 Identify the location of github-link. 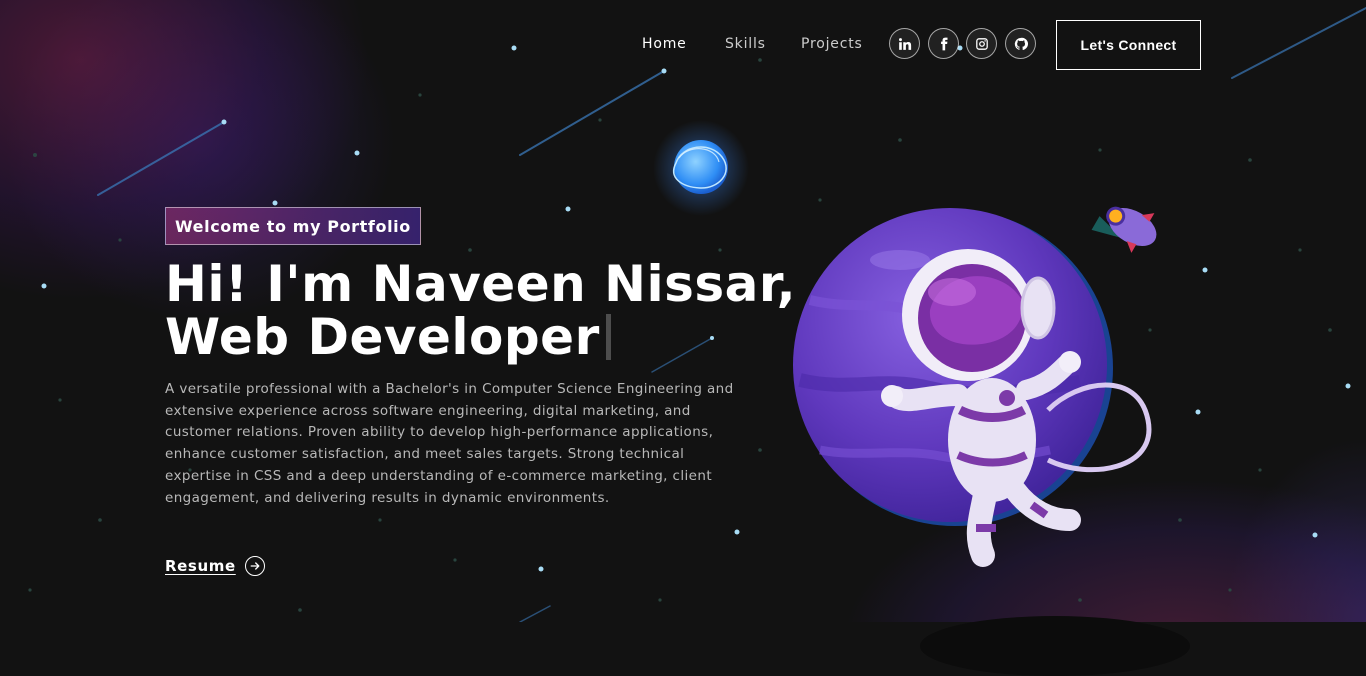
(1020, 43).